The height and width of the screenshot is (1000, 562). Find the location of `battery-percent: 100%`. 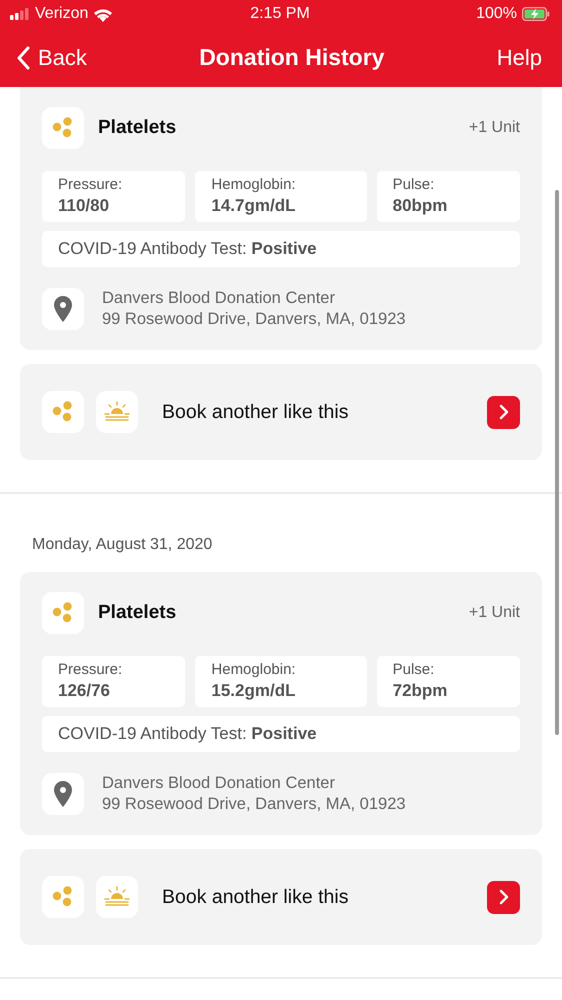

battery-percent: 100% is located at coordinates (496, 14).